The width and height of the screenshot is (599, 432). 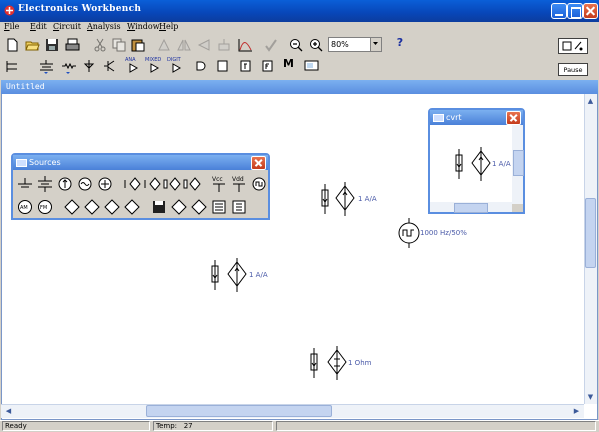 I want to click on cccs-part, so click(x=192, y=184).